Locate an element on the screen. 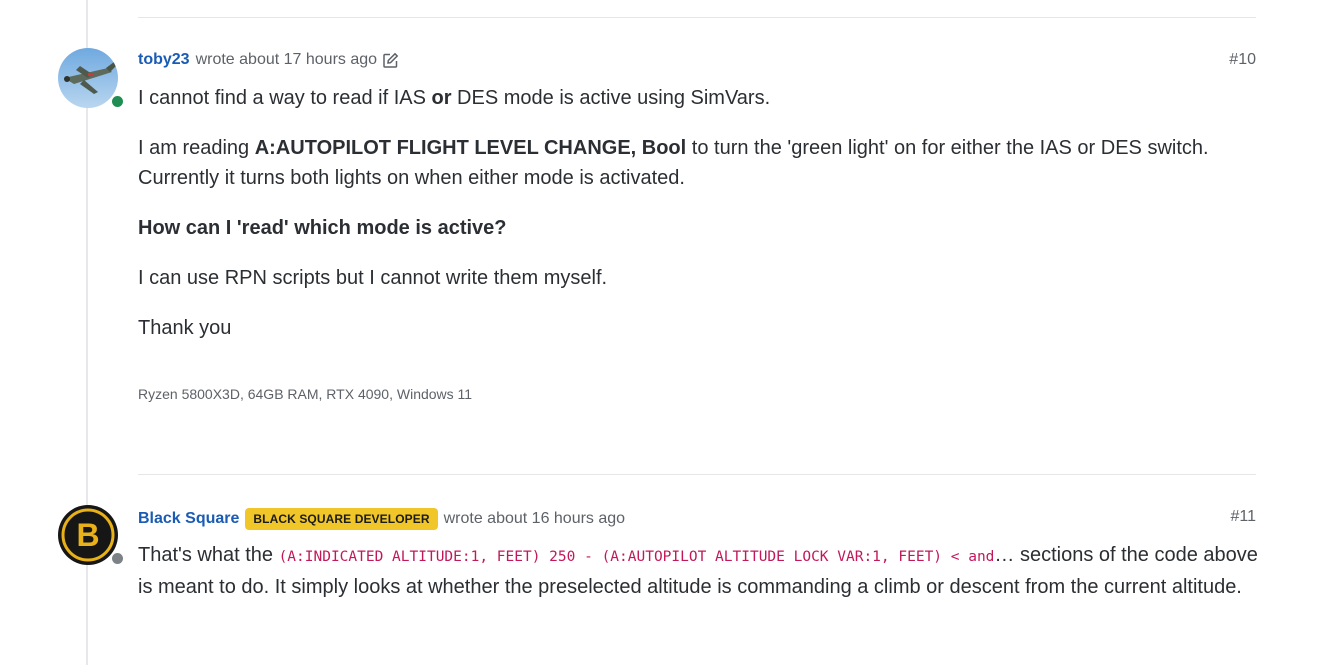 This screenshot has width=1317, height=665. post-time: wrote about 16 hours ago is located at coordinates (534, 518).